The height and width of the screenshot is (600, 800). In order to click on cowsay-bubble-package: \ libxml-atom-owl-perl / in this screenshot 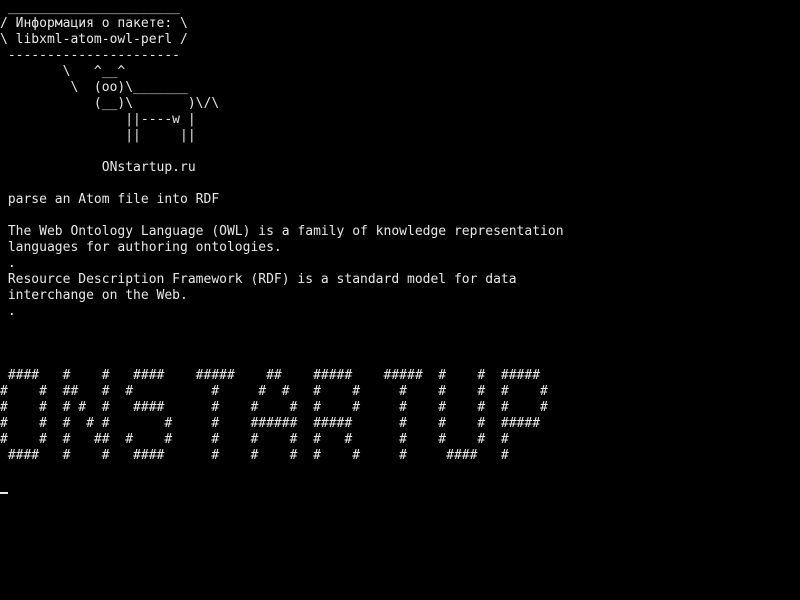, I will do `click(94, 39)`.